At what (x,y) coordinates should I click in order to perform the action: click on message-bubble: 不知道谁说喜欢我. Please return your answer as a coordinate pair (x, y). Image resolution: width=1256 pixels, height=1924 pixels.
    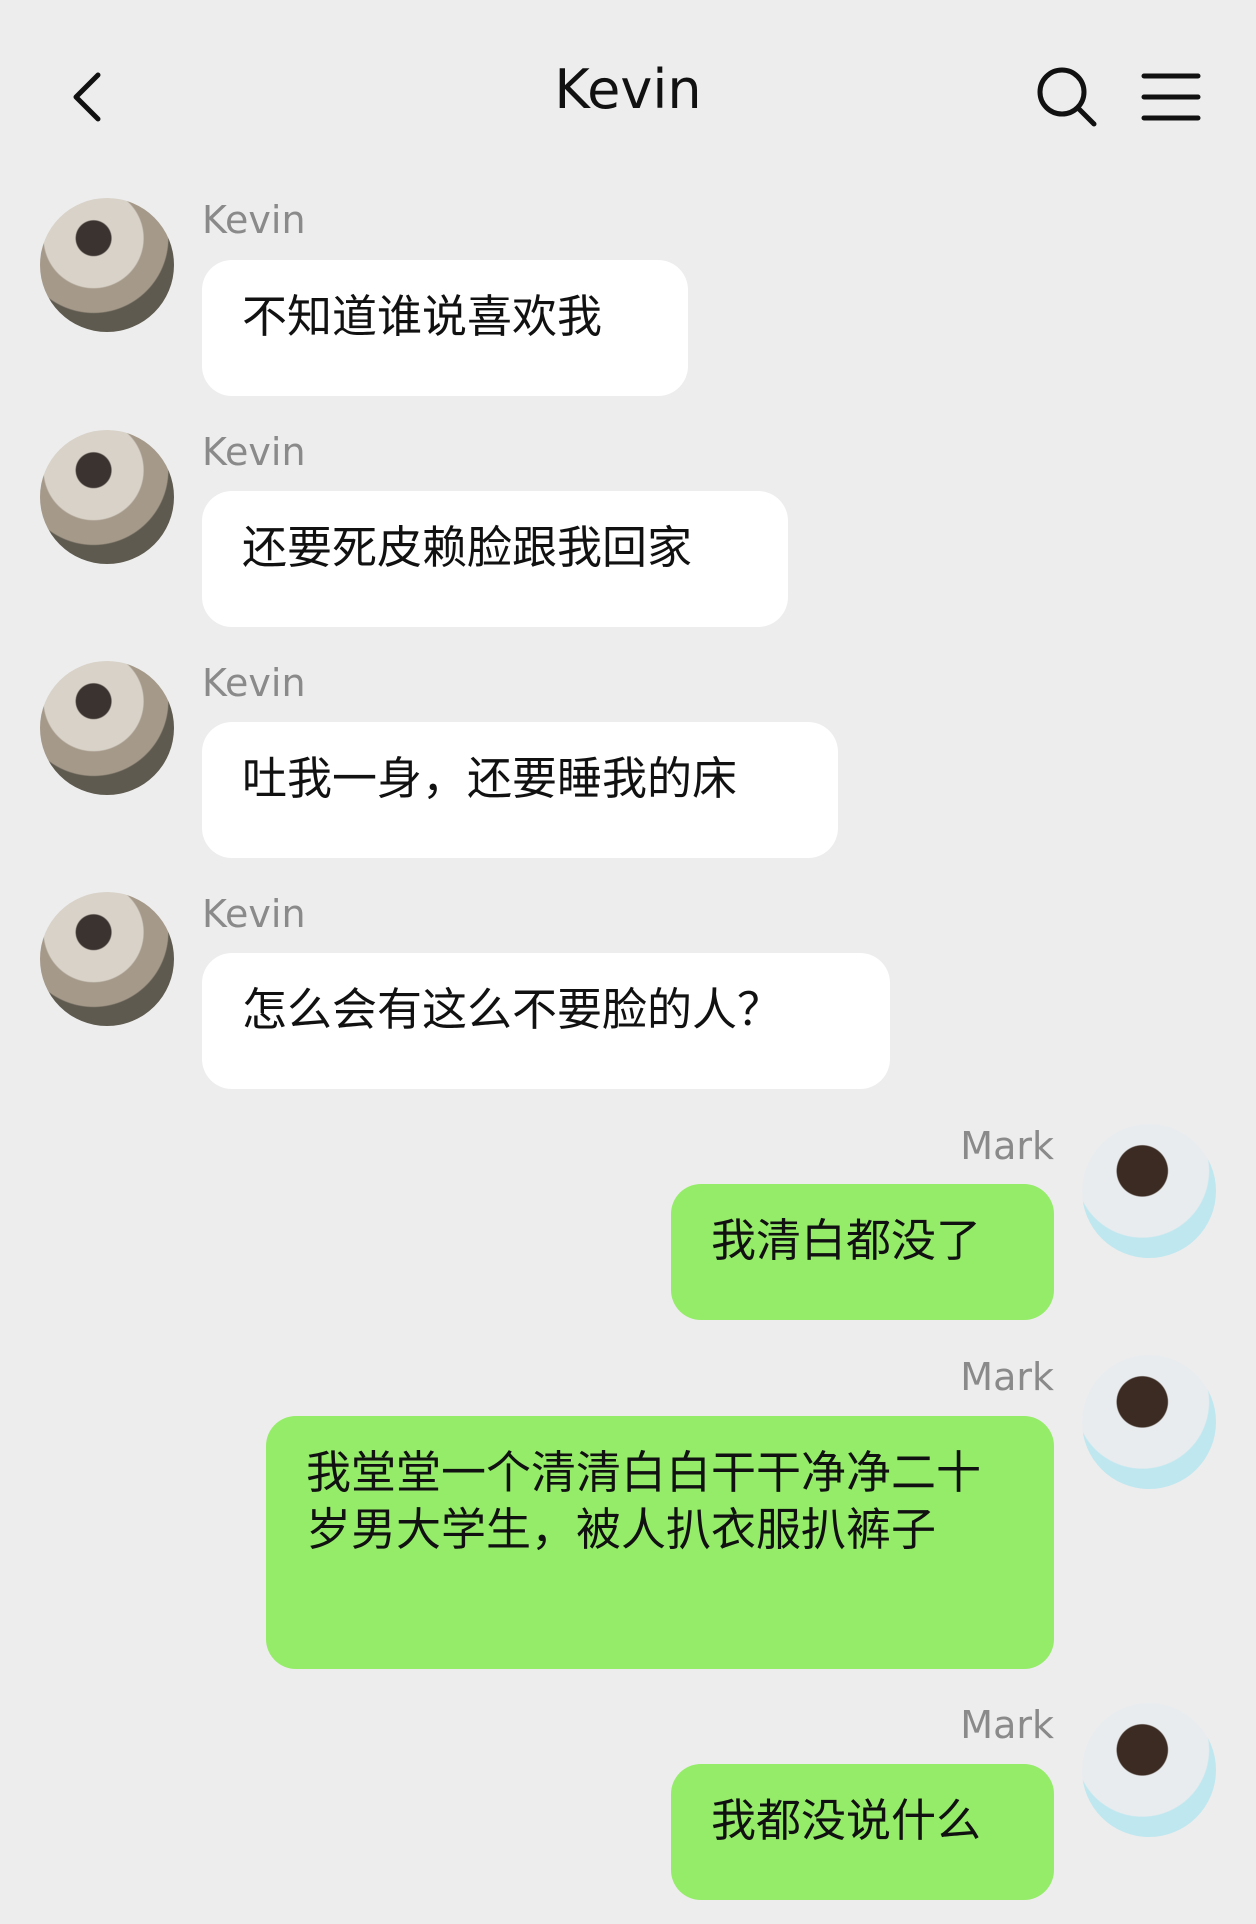
    Looking at the image, I should click on (445, 328).